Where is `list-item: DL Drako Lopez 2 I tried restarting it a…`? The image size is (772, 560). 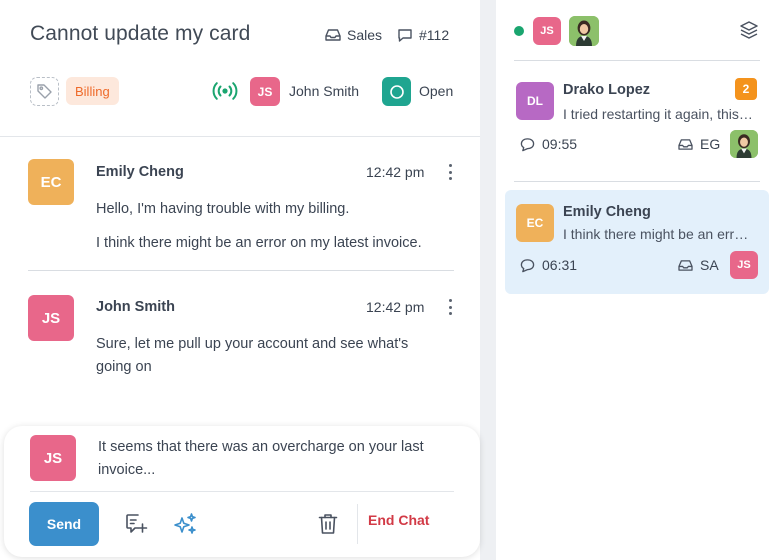 list-item: DL Drako Lopez 2 I tried restarting it a… is located at coordinates (637, 118).